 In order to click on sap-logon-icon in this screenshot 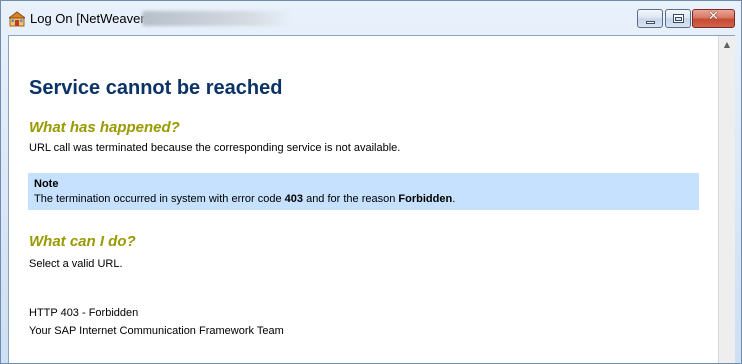, I will do `click(17, 19)`.